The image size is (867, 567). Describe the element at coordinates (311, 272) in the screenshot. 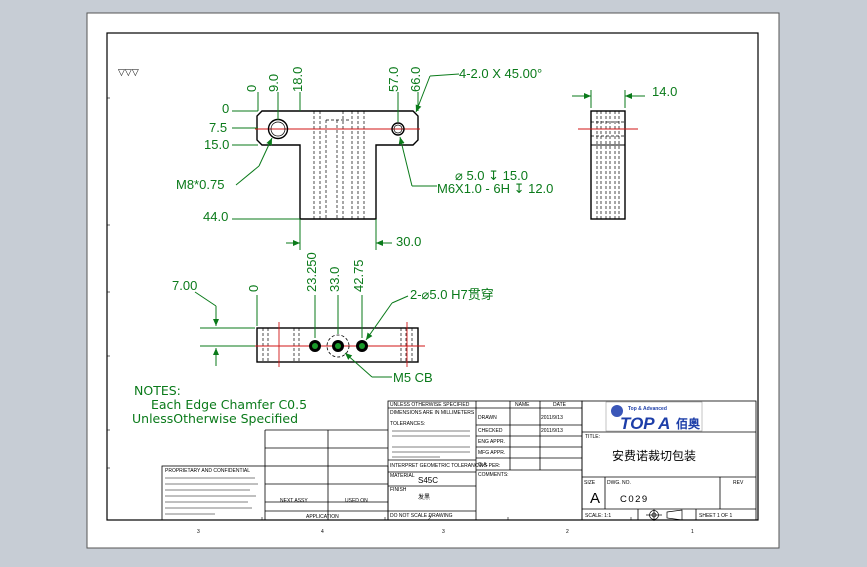

I see `dim-bv-23-25: 23.250` at that location.